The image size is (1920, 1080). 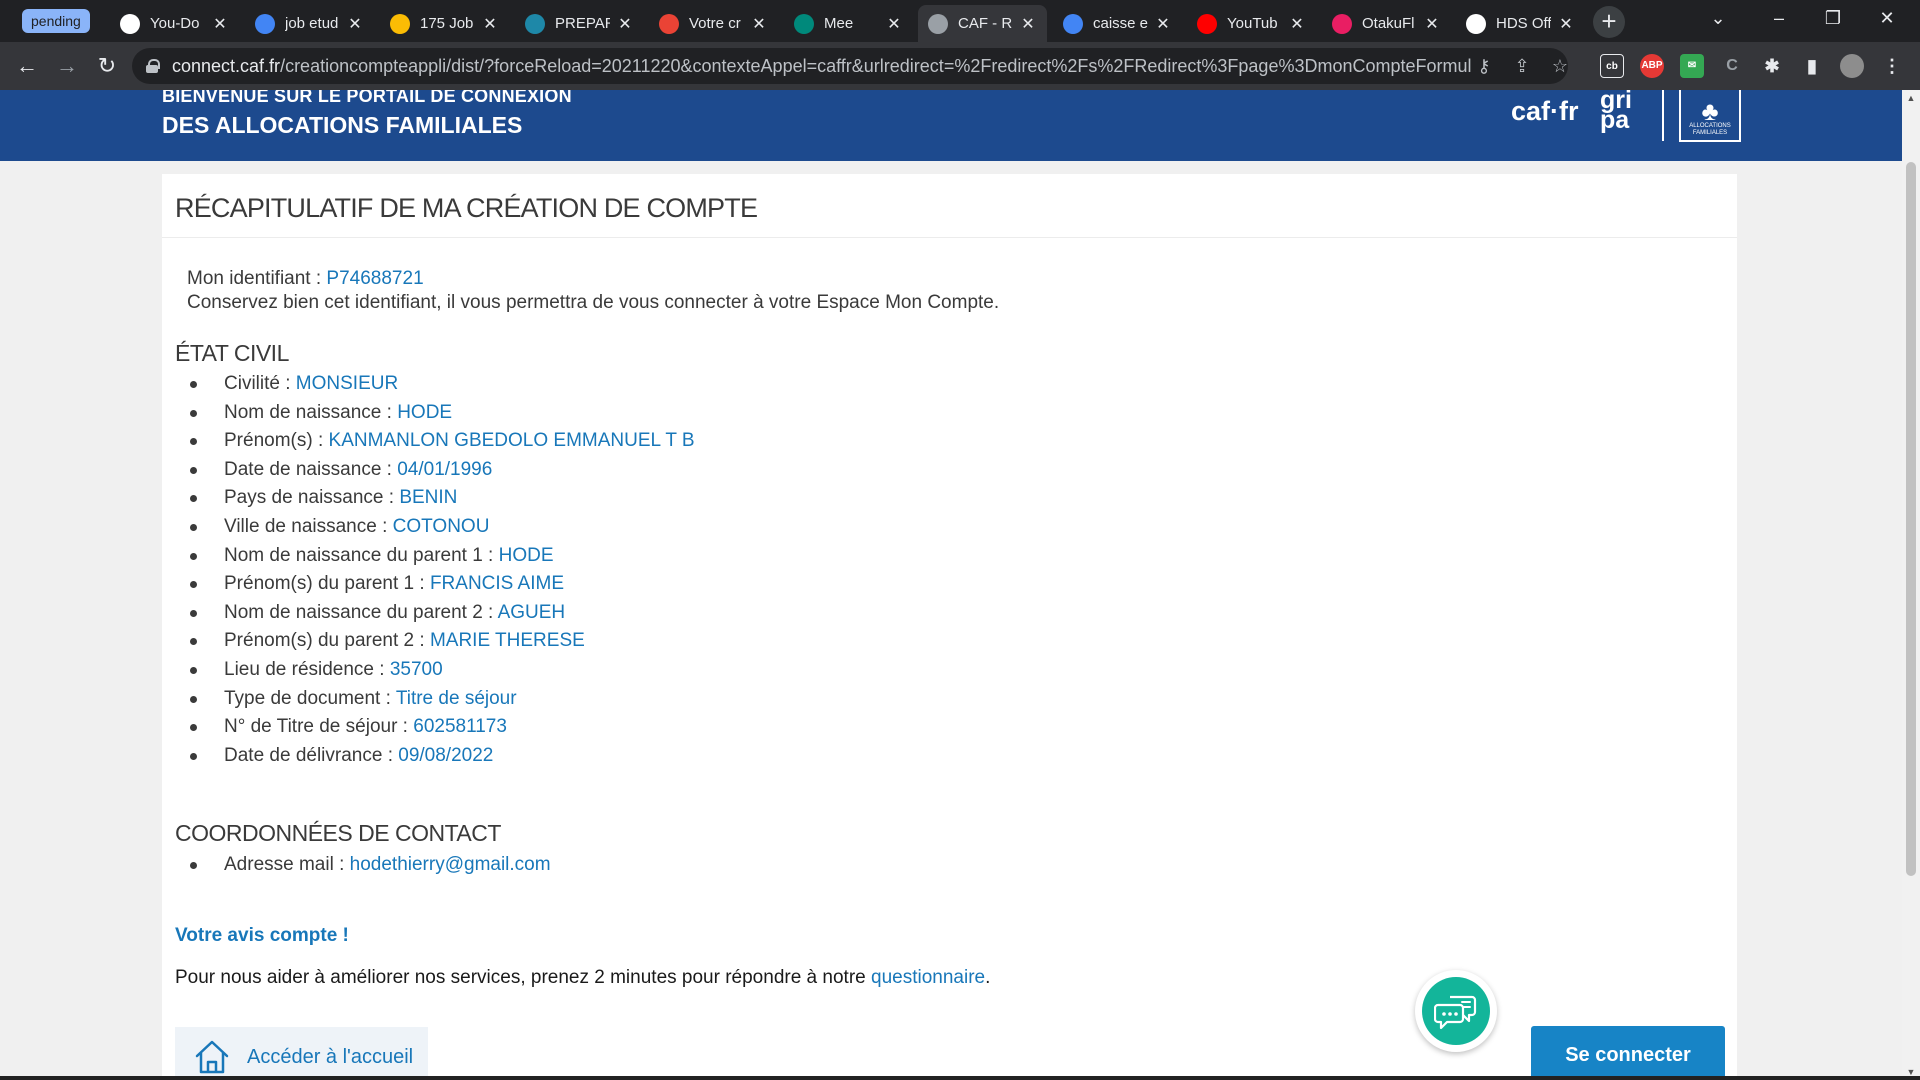 I want to click on contact-title: COORDONNÉES DE CONTACT, so click(x=338, y=833).